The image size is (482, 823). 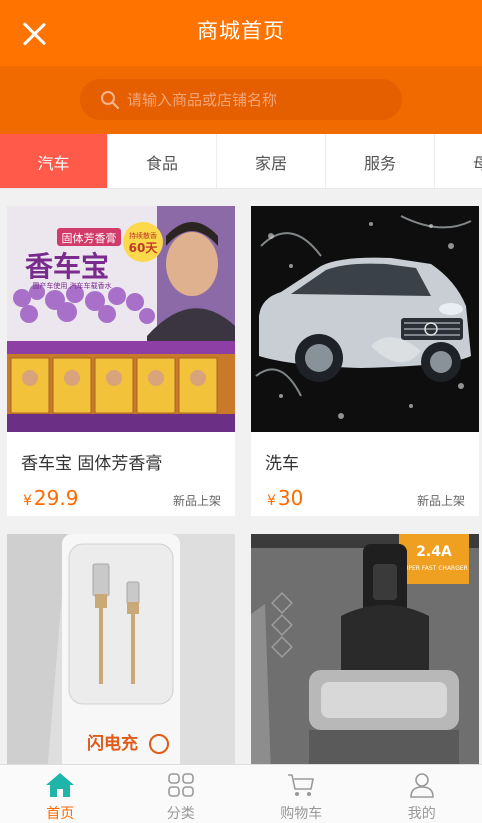 I want to click on bottom-nav: 首页 分类 购物车 我的, so click(x=241, y=793).